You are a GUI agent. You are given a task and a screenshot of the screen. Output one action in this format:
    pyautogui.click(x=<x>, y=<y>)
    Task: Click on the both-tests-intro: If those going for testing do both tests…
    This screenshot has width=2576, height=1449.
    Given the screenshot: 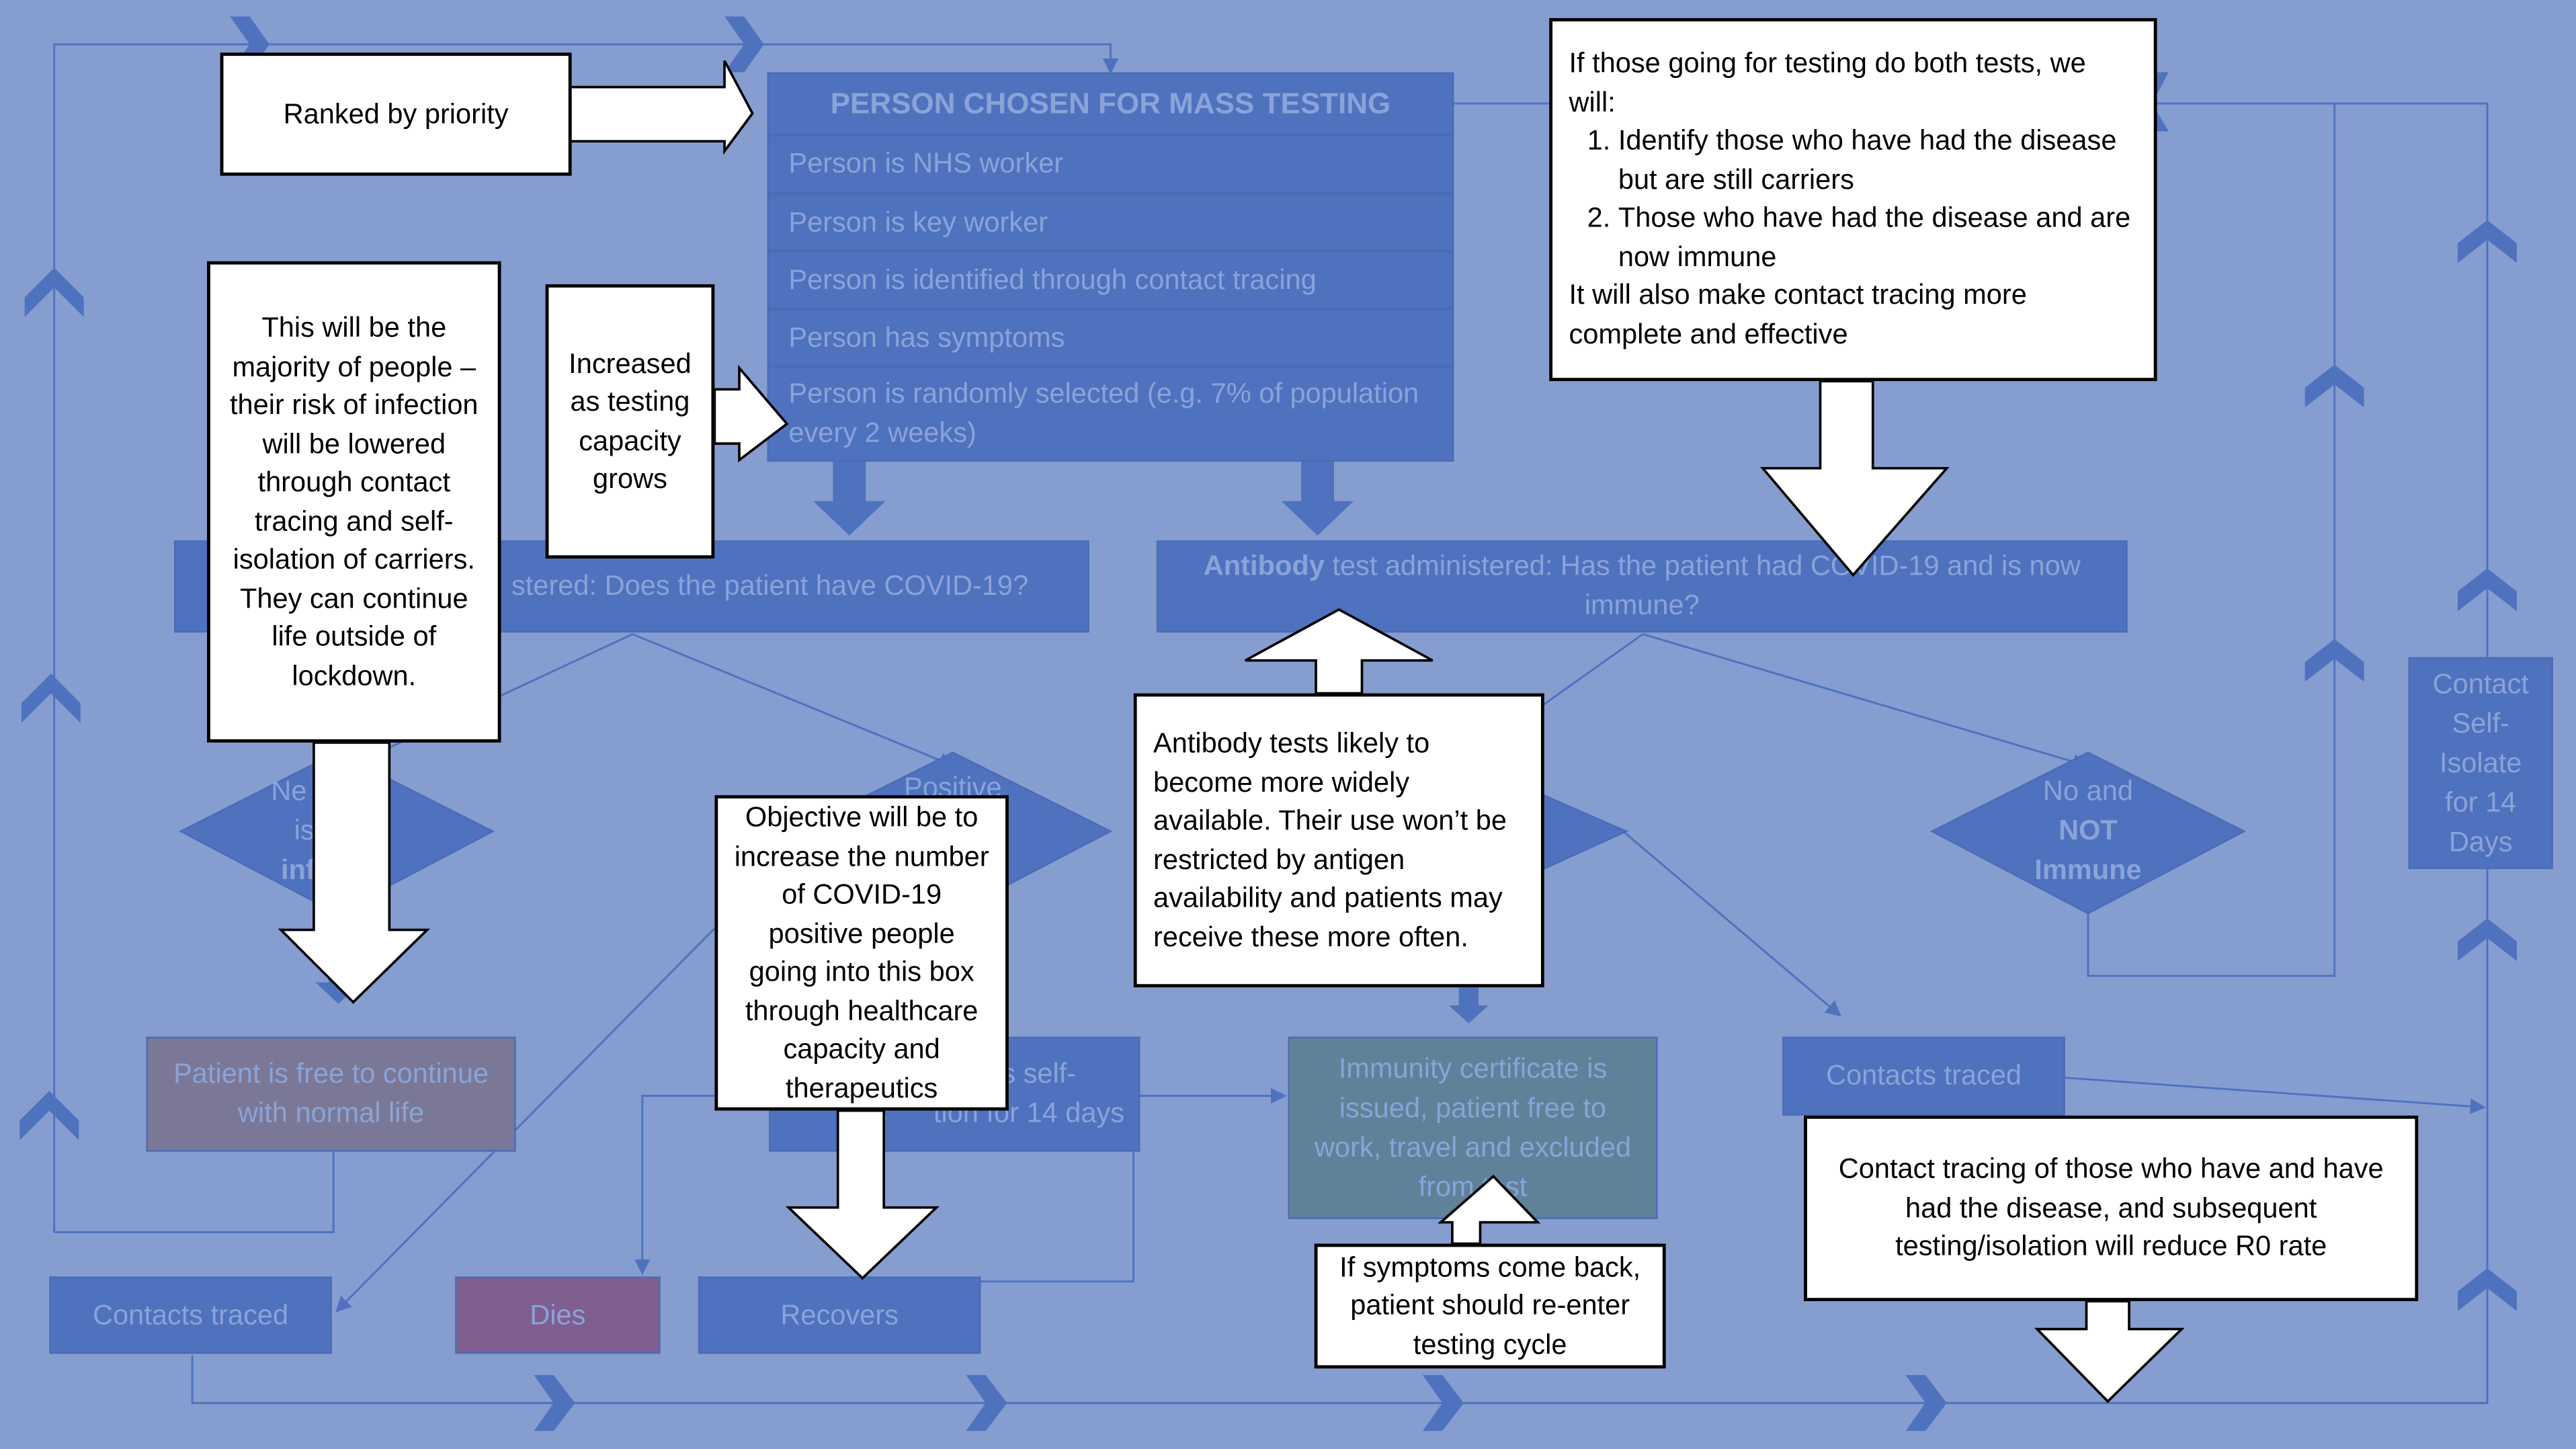 What is the action you would take?
    pyautogui.click(x=1827, y=82)
    